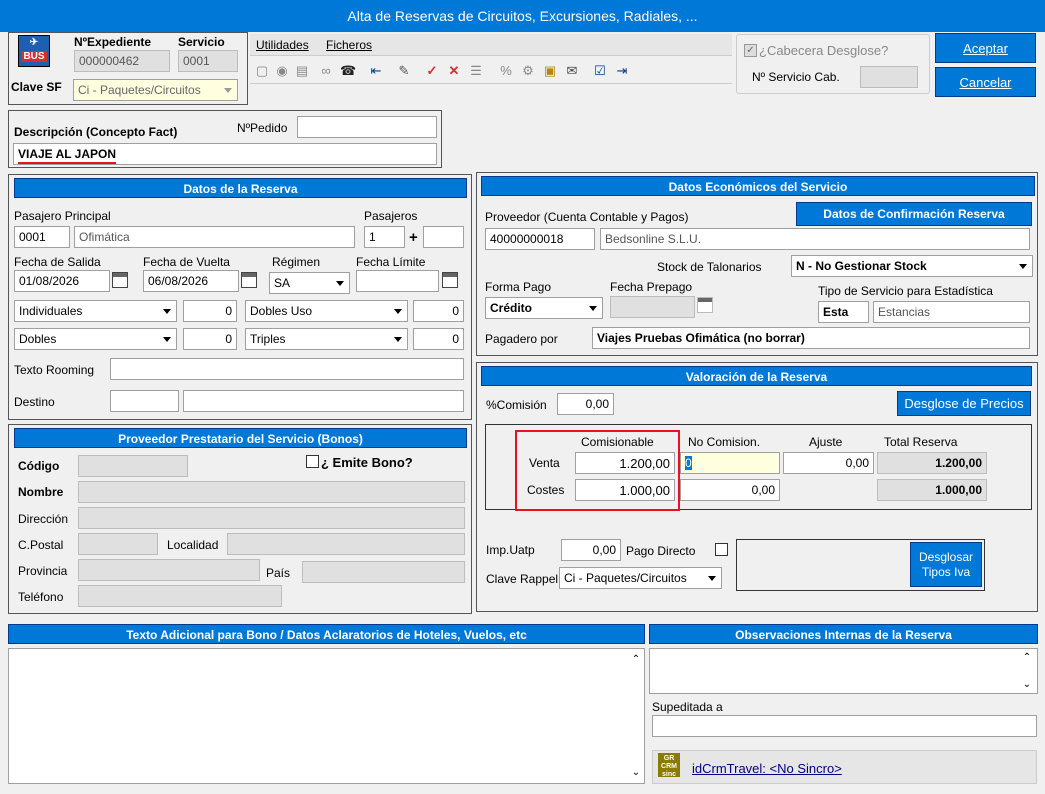 The width and height of the screenshot is (1045, 794). Describe the element at coordinates (767, 768) in the screenshot. I see `crm-link: idCrmTravel: <No Sincro>` at that location.